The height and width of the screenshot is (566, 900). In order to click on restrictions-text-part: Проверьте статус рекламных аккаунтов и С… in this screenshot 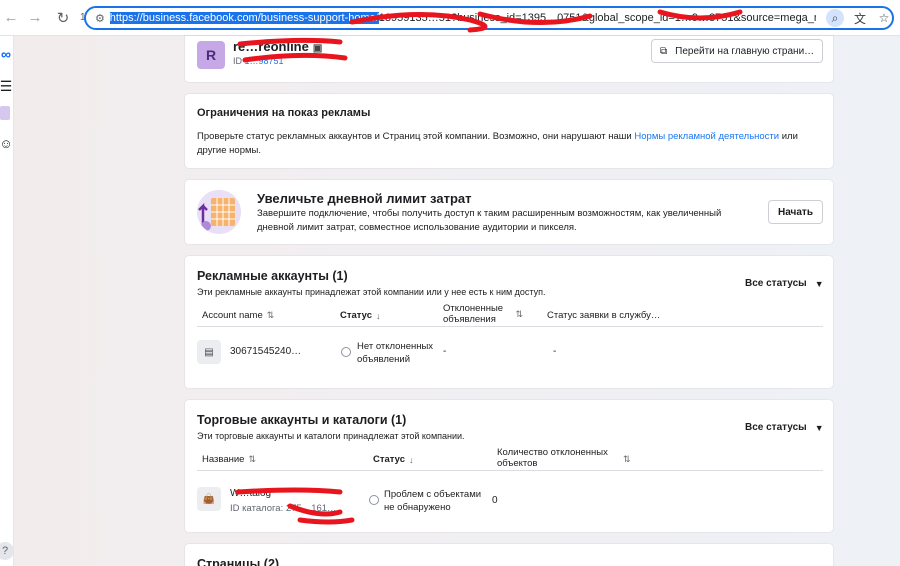, I will do `click(416, 136)`.